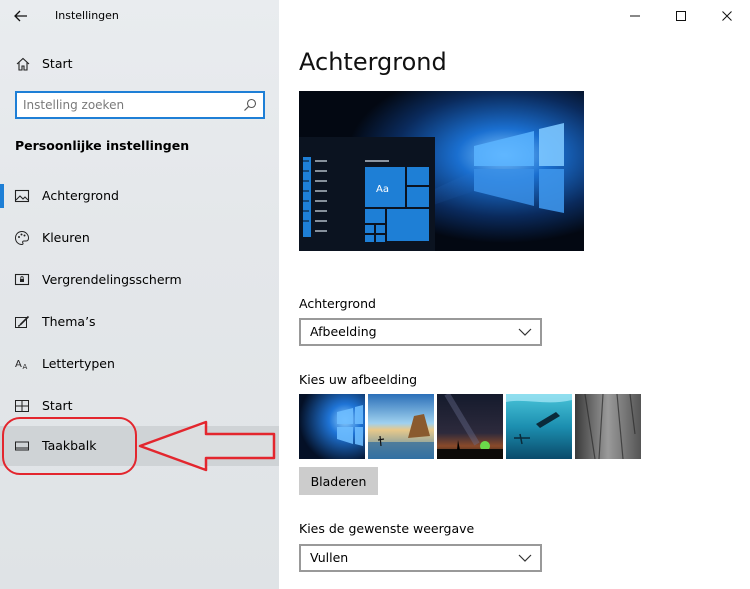  What do you see at coordinates (250, 105) in the screenshot?
I see `search-icon` at bounding box center [250, 105].